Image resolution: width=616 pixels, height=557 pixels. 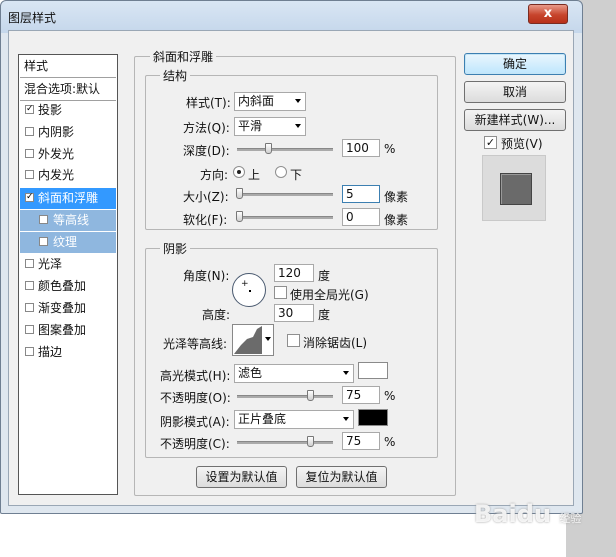 I want to click on shadow-opacity-input: 75, so click(x=361, y=441).